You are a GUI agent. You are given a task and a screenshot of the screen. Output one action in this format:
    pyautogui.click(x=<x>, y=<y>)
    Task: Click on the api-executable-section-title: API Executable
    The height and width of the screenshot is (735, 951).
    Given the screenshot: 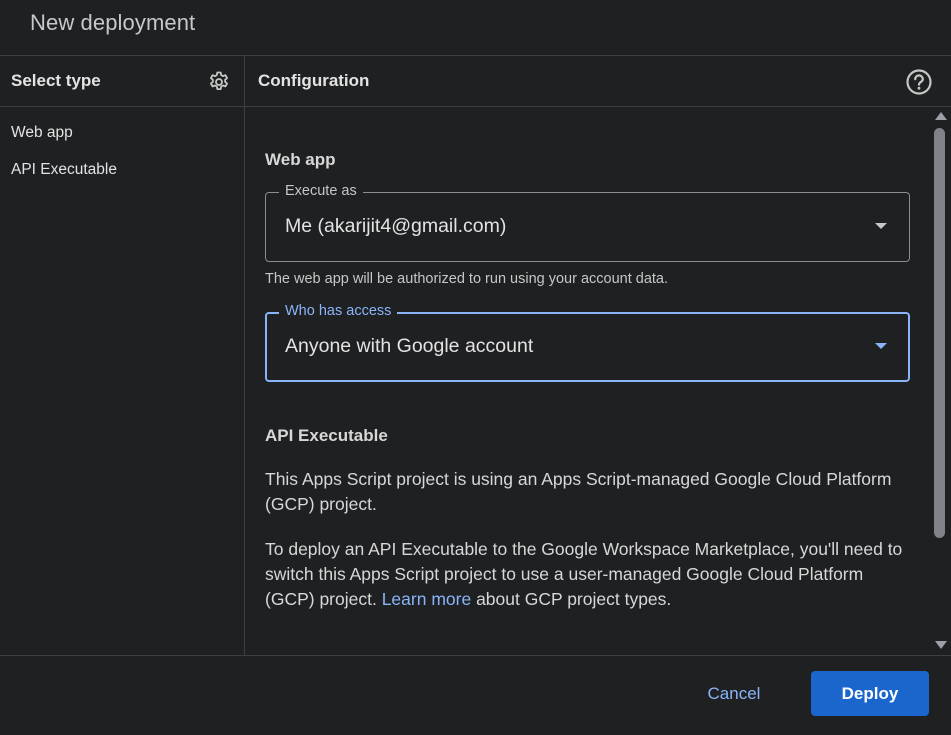 What is the action you would take?
    pyautogui.click(x=326, y=435)
    